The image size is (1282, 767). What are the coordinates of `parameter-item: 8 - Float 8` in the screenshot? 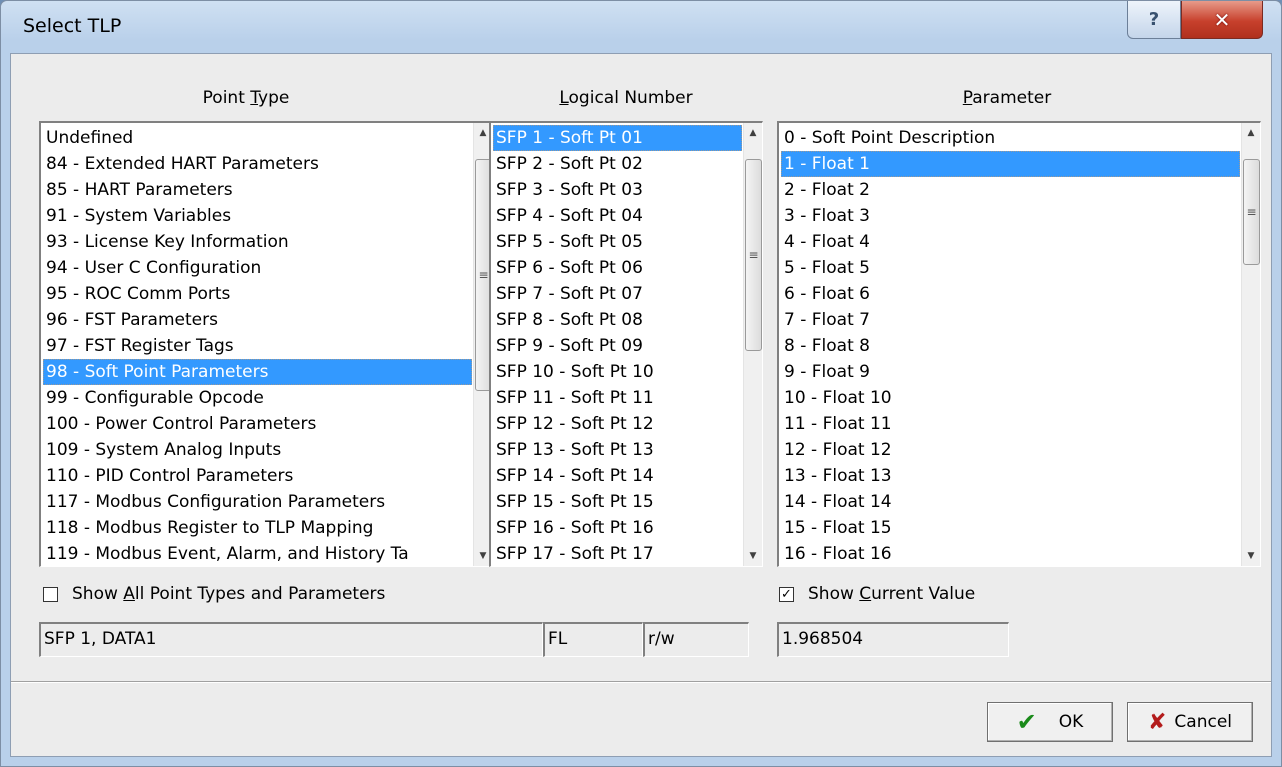 It's located at (1010, 346).